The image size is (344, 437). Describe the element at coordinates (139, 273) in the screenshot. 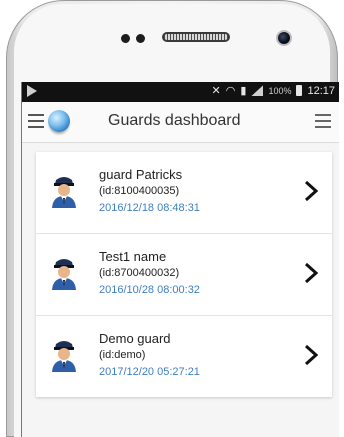

I see `guard-id: (id:8700400032)` at that location.